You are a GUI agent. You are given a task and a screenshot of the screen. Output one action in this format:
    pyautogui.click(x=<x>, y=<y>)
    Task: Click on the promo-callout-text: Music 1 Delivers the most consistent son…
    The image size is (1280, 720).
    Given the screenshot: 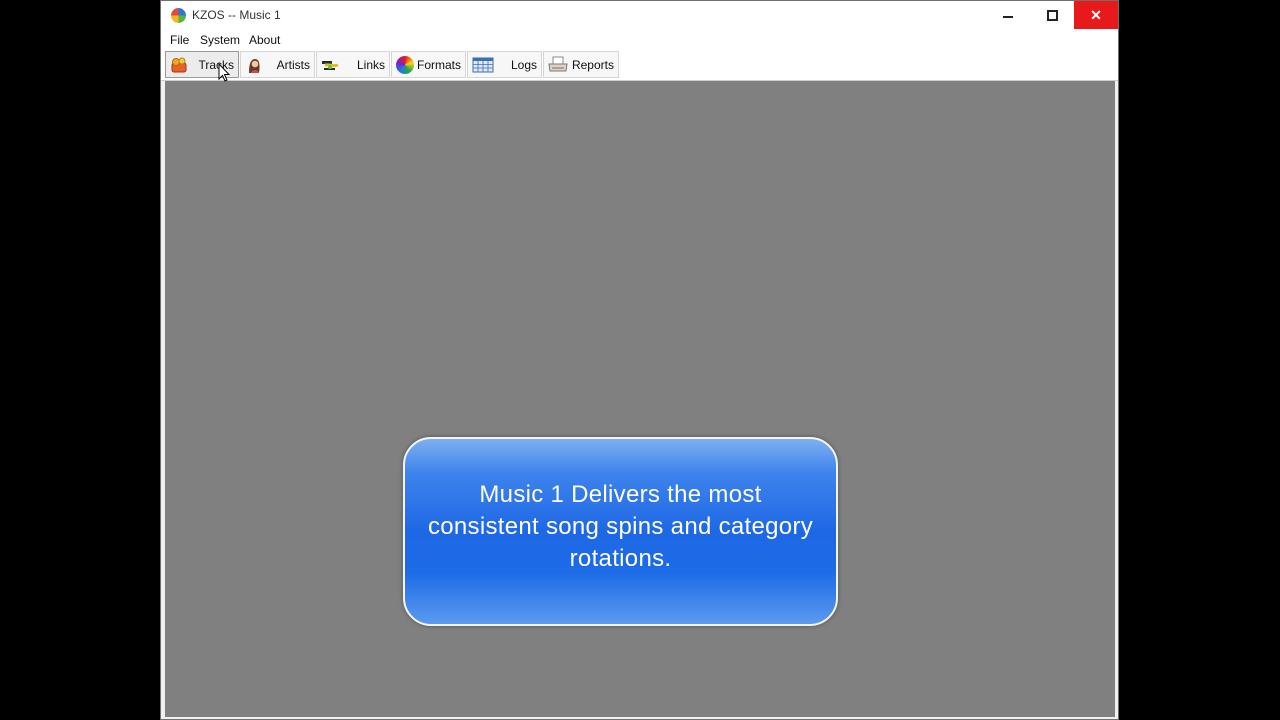 What is the action you would take?
    pyautogui.click(x=620, y=526)
    